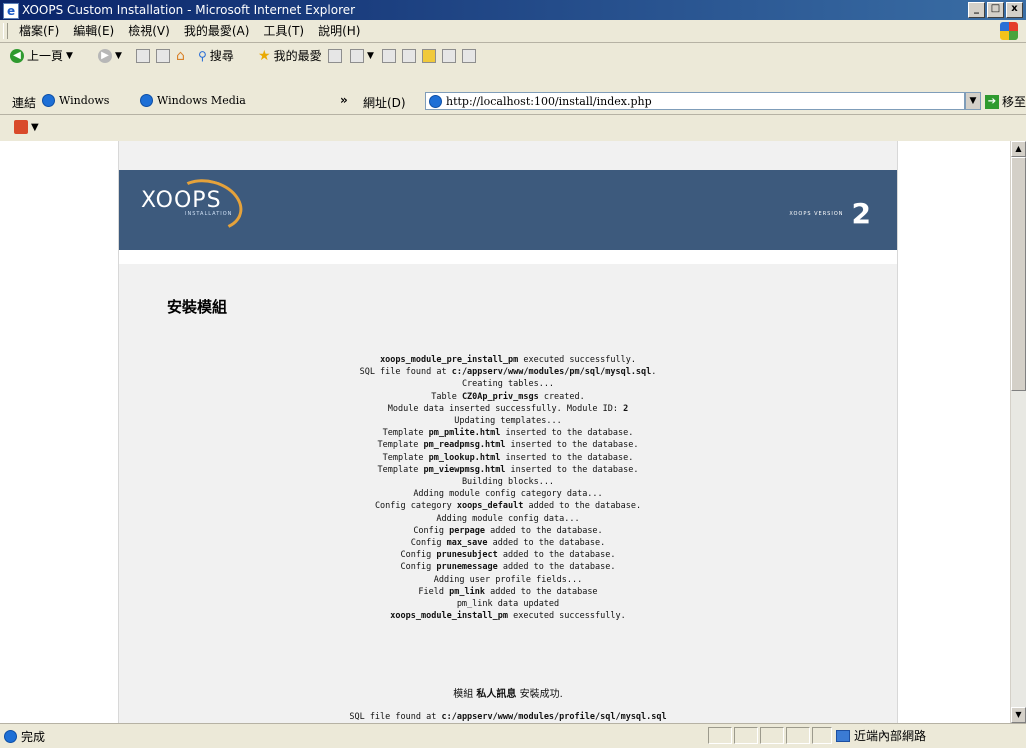 The height and width of the screenshot is (748, 1026). I want to click on search-icon: ⚲, so click(202, 56).